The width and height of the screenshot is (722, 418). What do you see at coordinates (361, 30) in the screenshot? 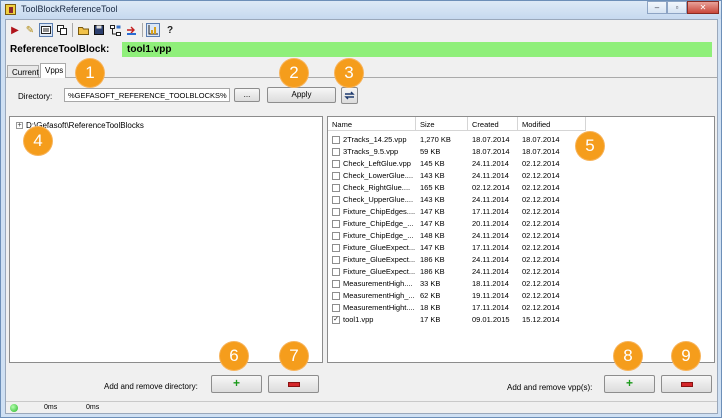
I see `toolbar: ▶ ✎ ?` at bounding box center [361, 30].